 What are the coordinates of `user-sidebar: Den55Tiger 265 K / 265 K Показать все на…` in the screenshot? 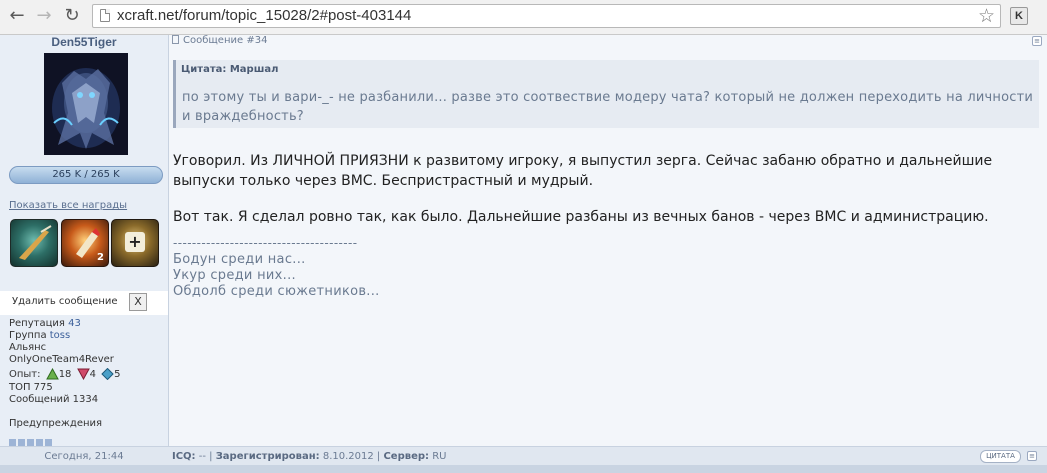 It's located at (84, 240).